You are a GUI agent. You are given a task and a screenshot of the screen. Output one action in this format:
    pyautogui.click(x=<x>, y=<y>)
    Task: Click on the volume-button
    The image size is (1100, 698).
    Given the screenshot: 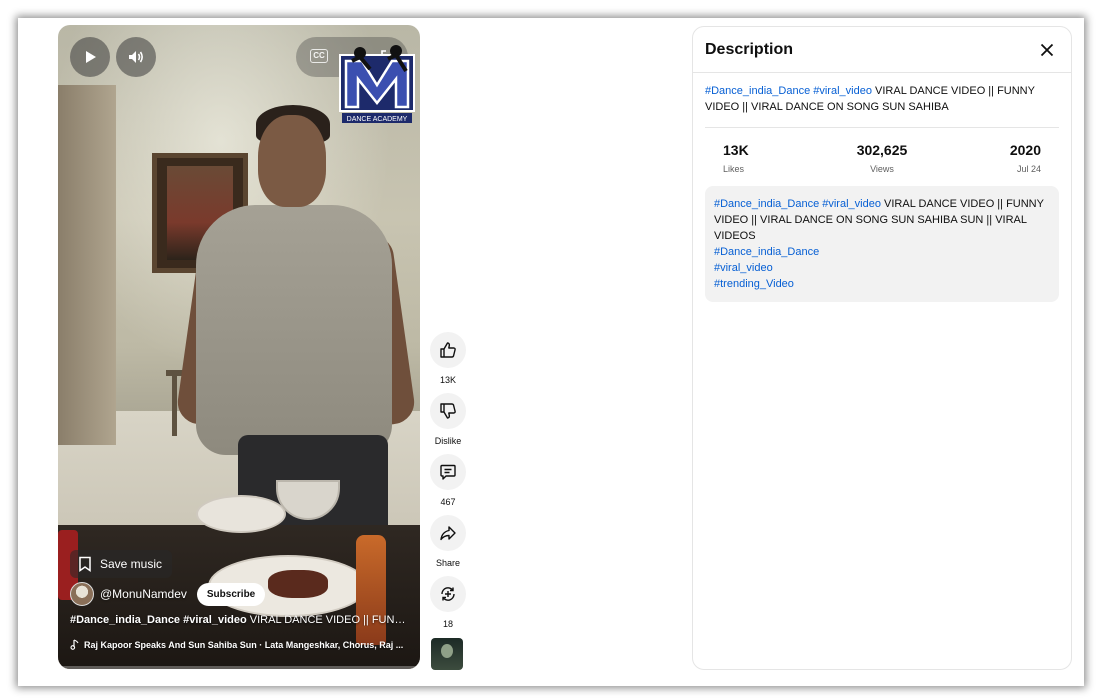 What is the action you would take?
    pyautogui.click(x=136, y=57)
    